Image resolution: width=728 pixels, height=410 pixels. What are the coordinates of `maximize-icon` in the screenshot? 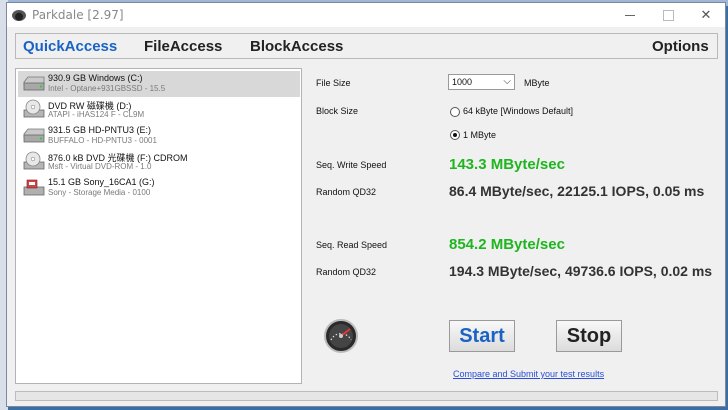 It's located at (668, 15).